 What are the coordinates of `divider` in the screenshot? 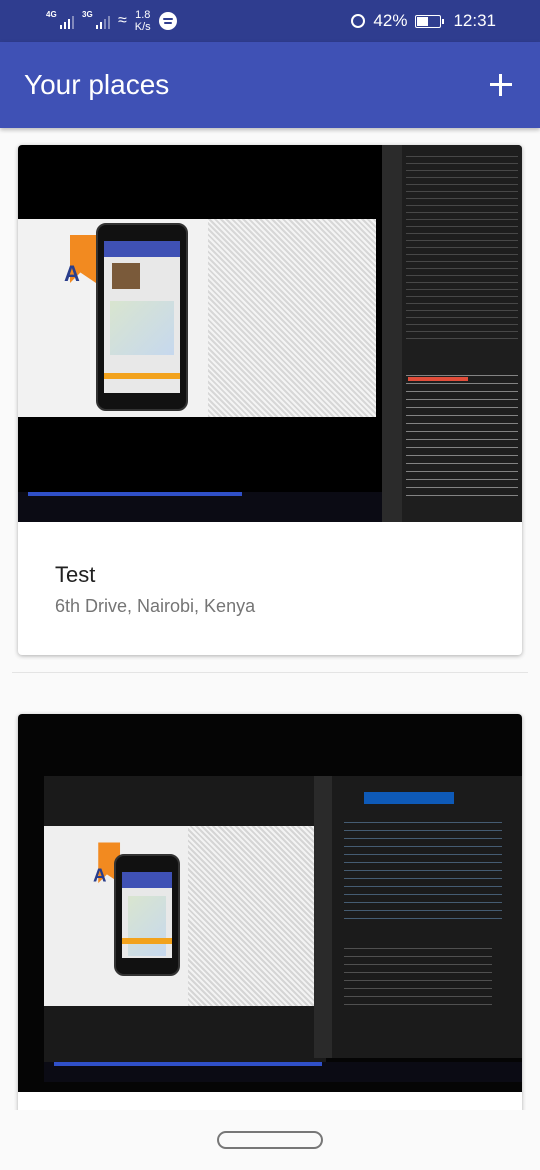 It's located at (270, 672).